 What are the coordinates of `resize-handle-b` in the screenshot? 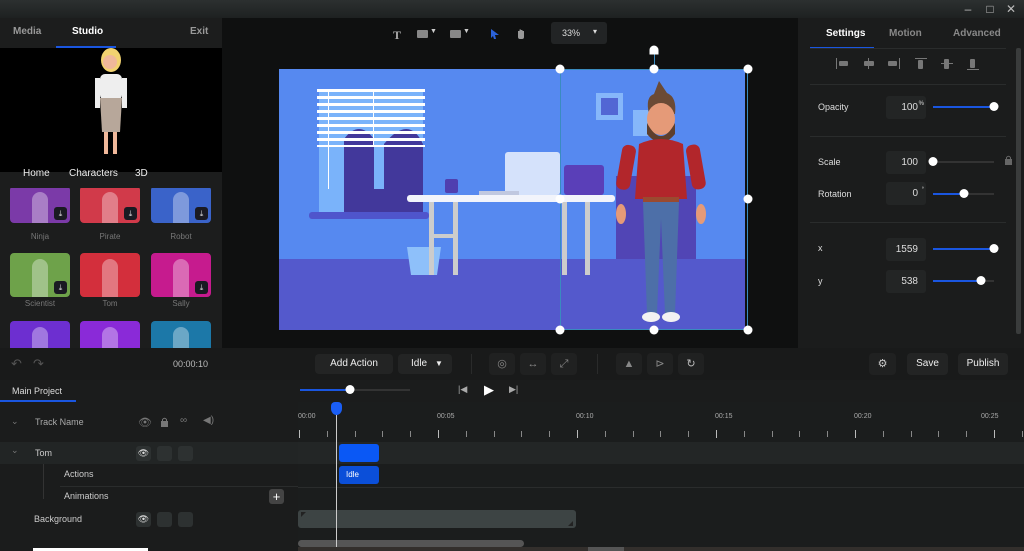 It's located at (654, 330).